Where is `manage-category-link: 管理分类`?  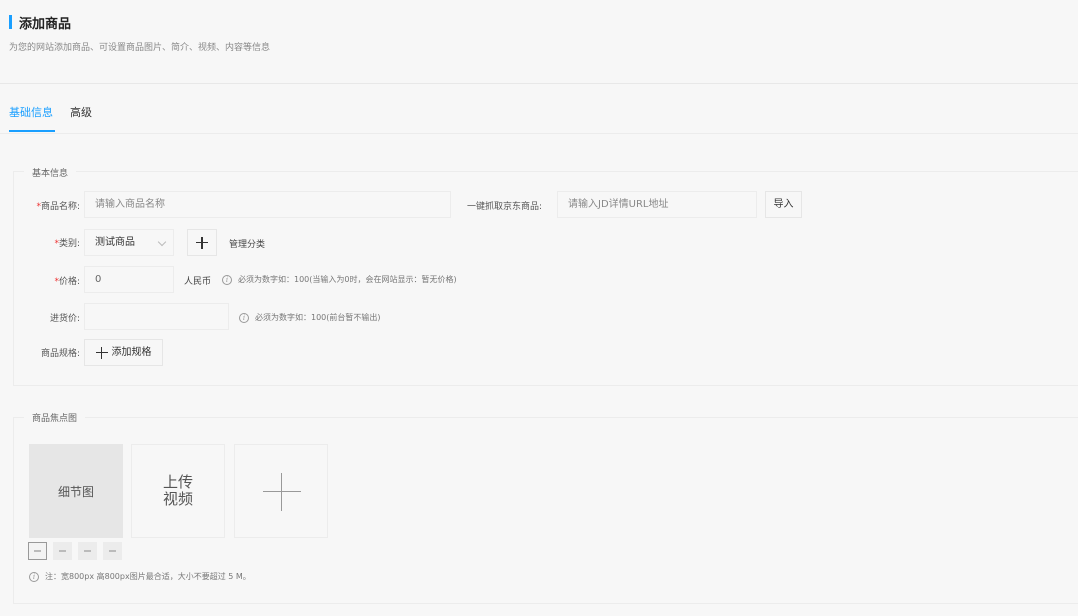 manage-category-link: 管理分类 is located at coordinates (247, 243).